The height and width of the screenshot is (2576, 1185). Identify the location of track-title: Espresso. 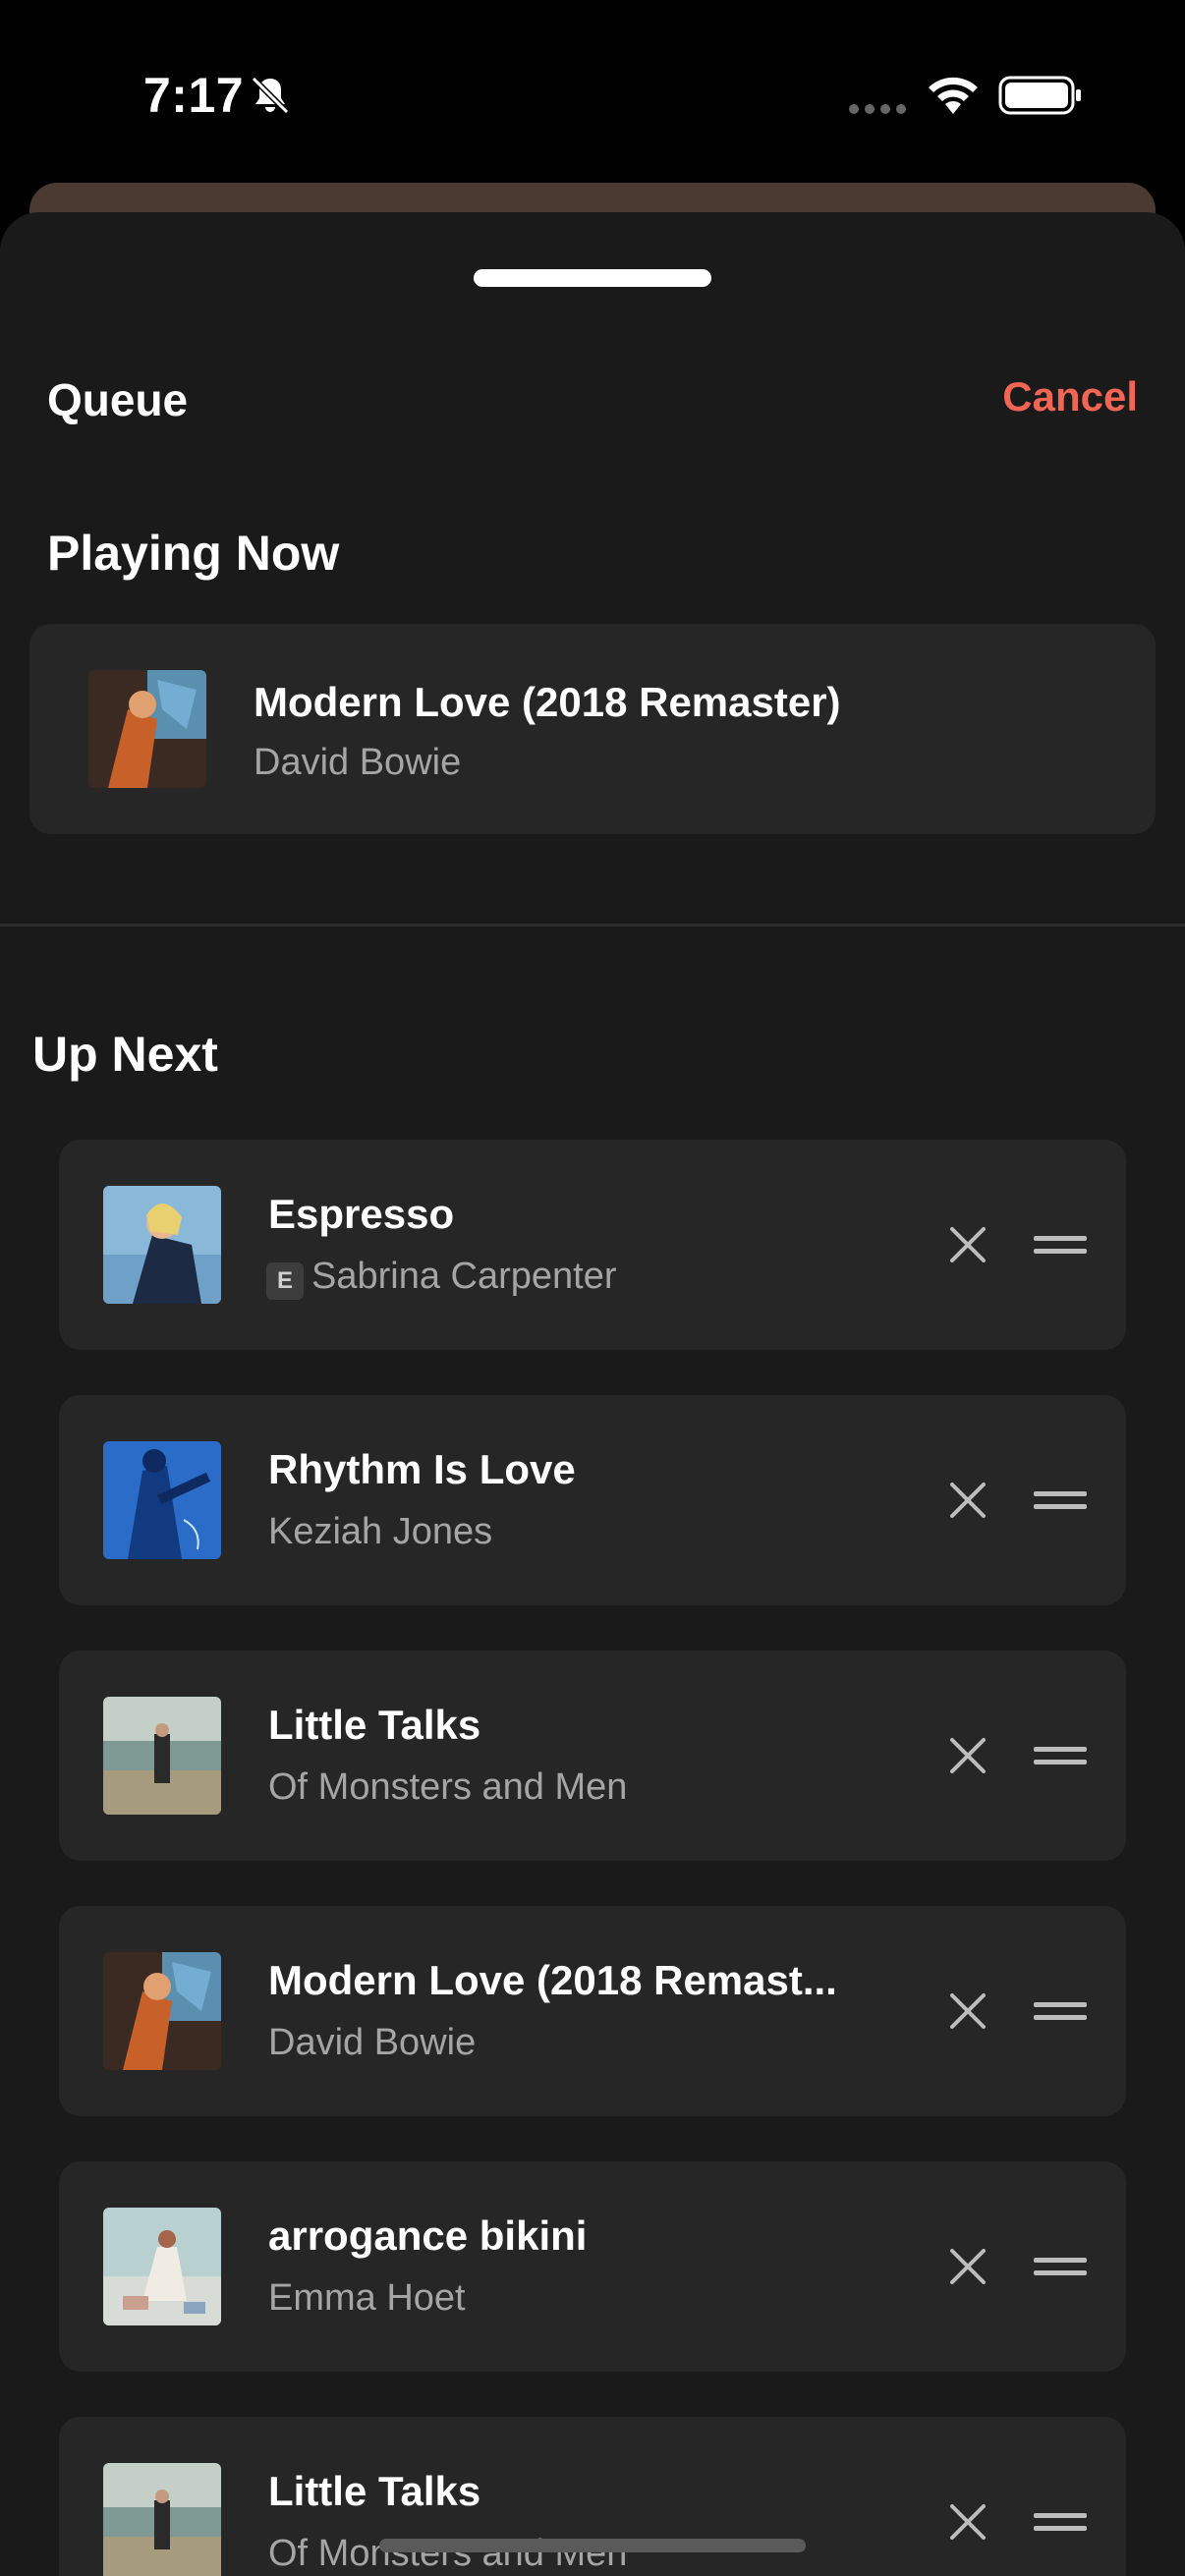
(362, 1214).